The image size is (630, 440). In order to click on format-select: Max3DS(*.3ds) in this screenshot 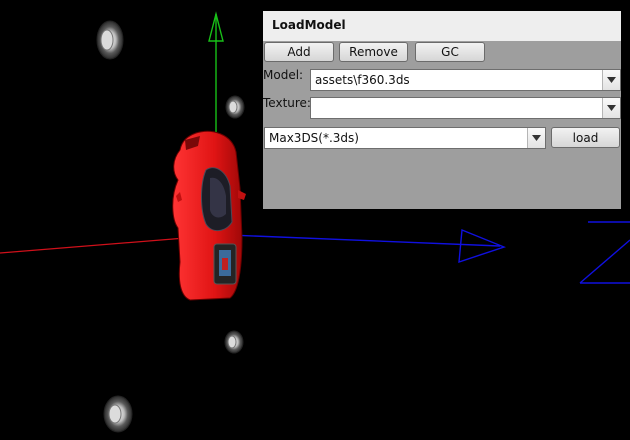, I will do `click(405, 138)`.